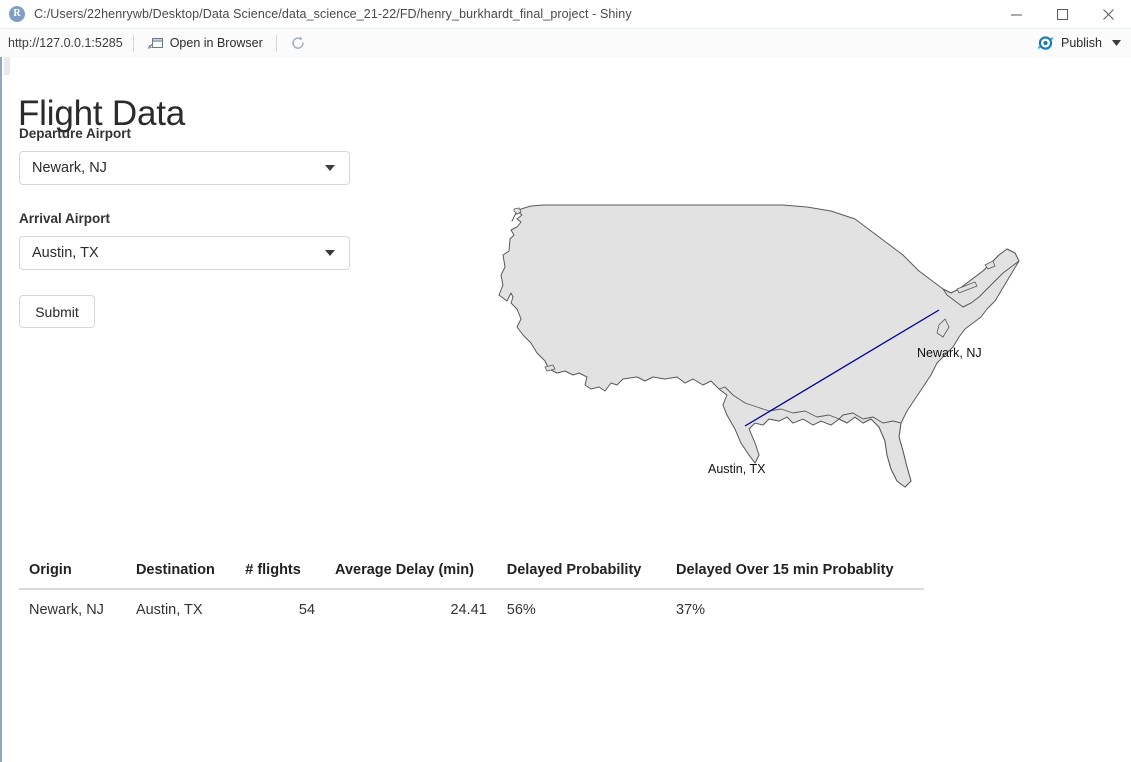  I want to click on departure-airport-value: Newark, NJ, so click(69, 168).